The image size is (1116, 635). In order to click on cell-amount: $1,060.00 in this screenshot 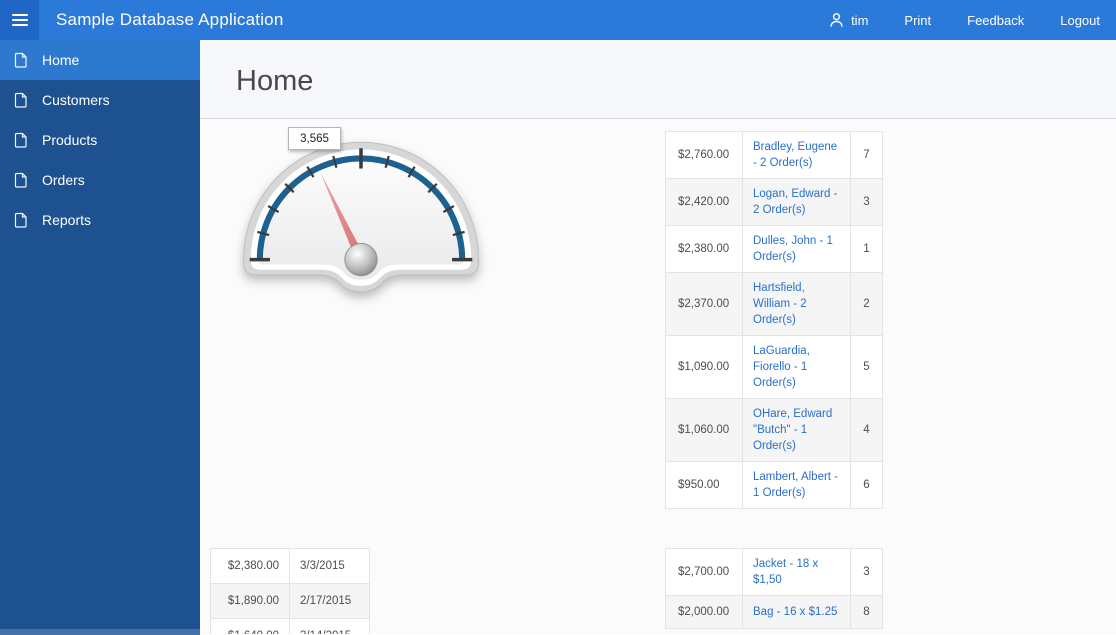, I will do `click(704, 430)`.